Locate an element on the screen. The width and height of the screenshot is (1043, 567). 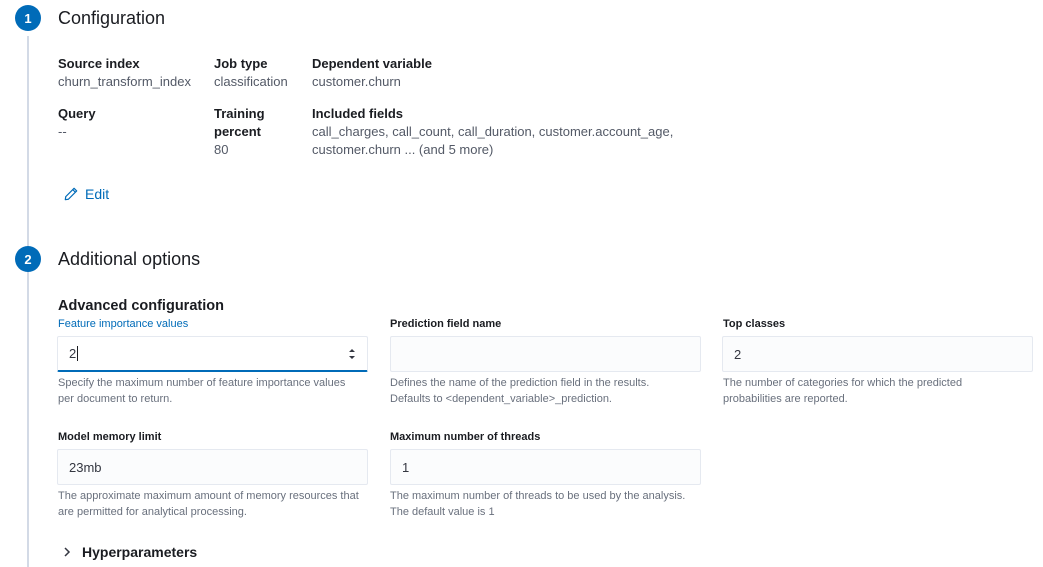
prediction-field-label: Prediction field name is located at coordinates (446, 324).